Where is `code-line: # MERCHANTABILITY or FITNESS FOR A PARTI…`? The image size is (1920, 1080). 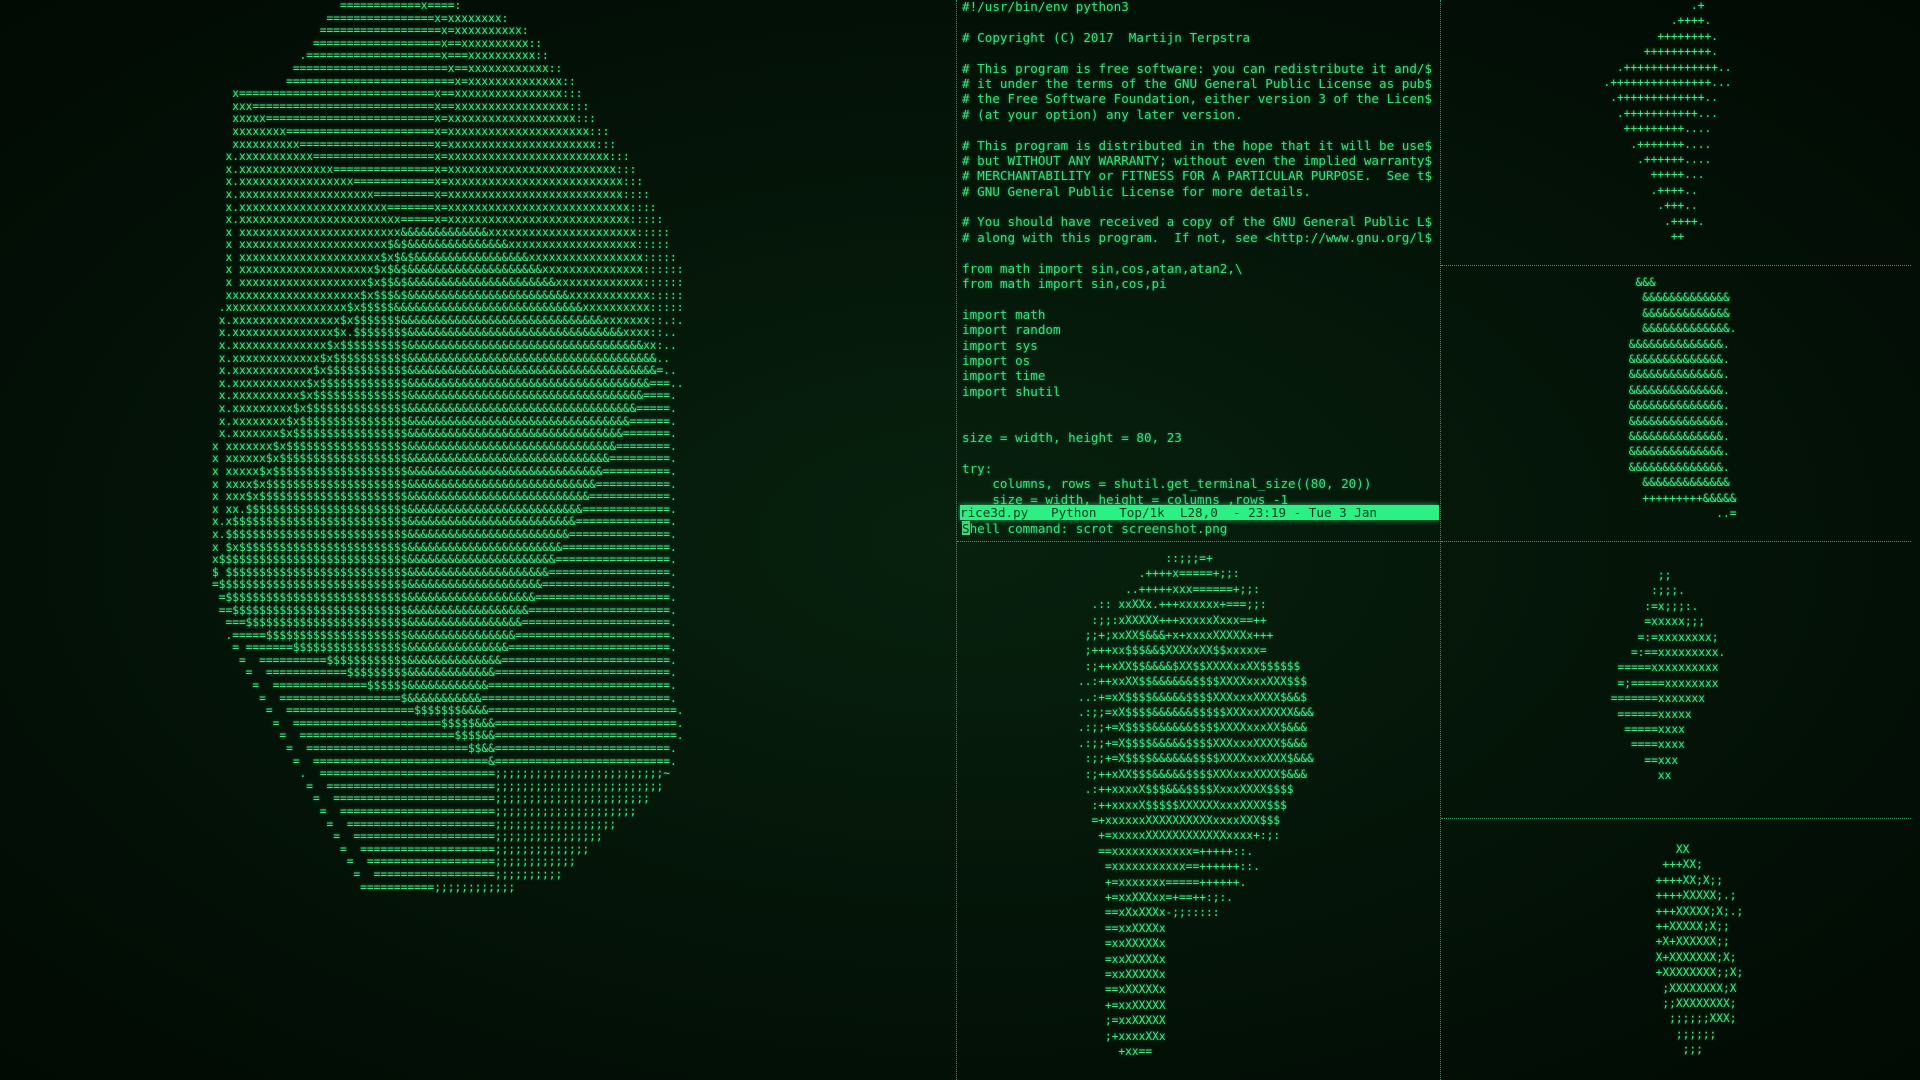 code-line: # MERCHANTABILITY or FITNESS FOR A PARTI… is located at coordinates (1197, 175).